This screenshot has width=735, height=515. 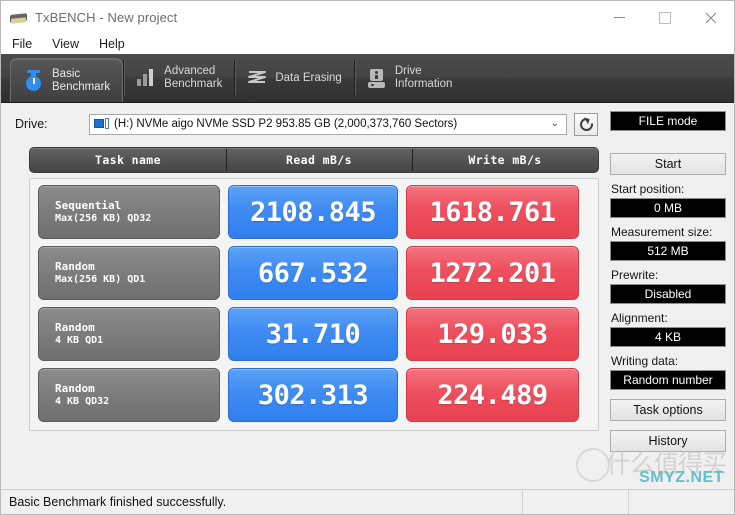 I want to click on menu-item-file: File, so click(x=22, y=44).